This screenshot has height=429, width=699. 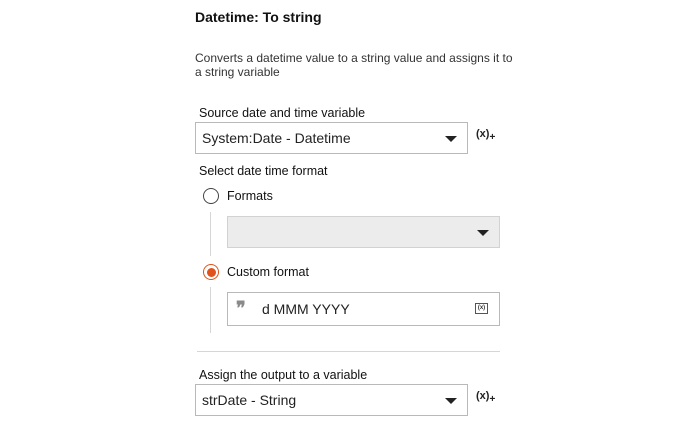 I want to click on formats-radio-label: Formats, so click(x=250, y=196).